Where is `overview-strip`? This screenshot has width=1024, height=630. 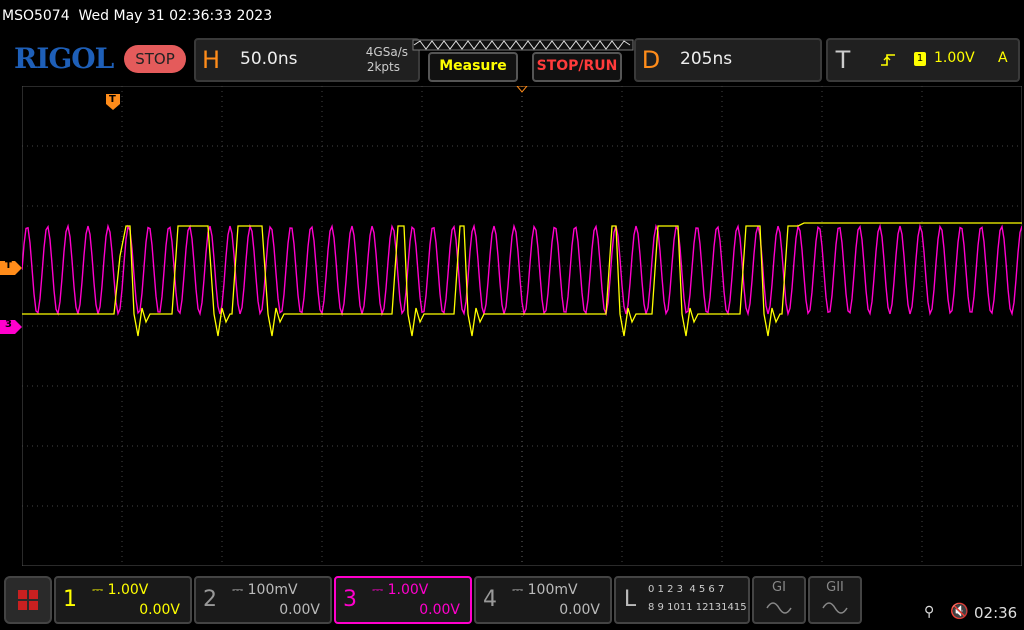 overview-strip is located at coordinates (523, 45).